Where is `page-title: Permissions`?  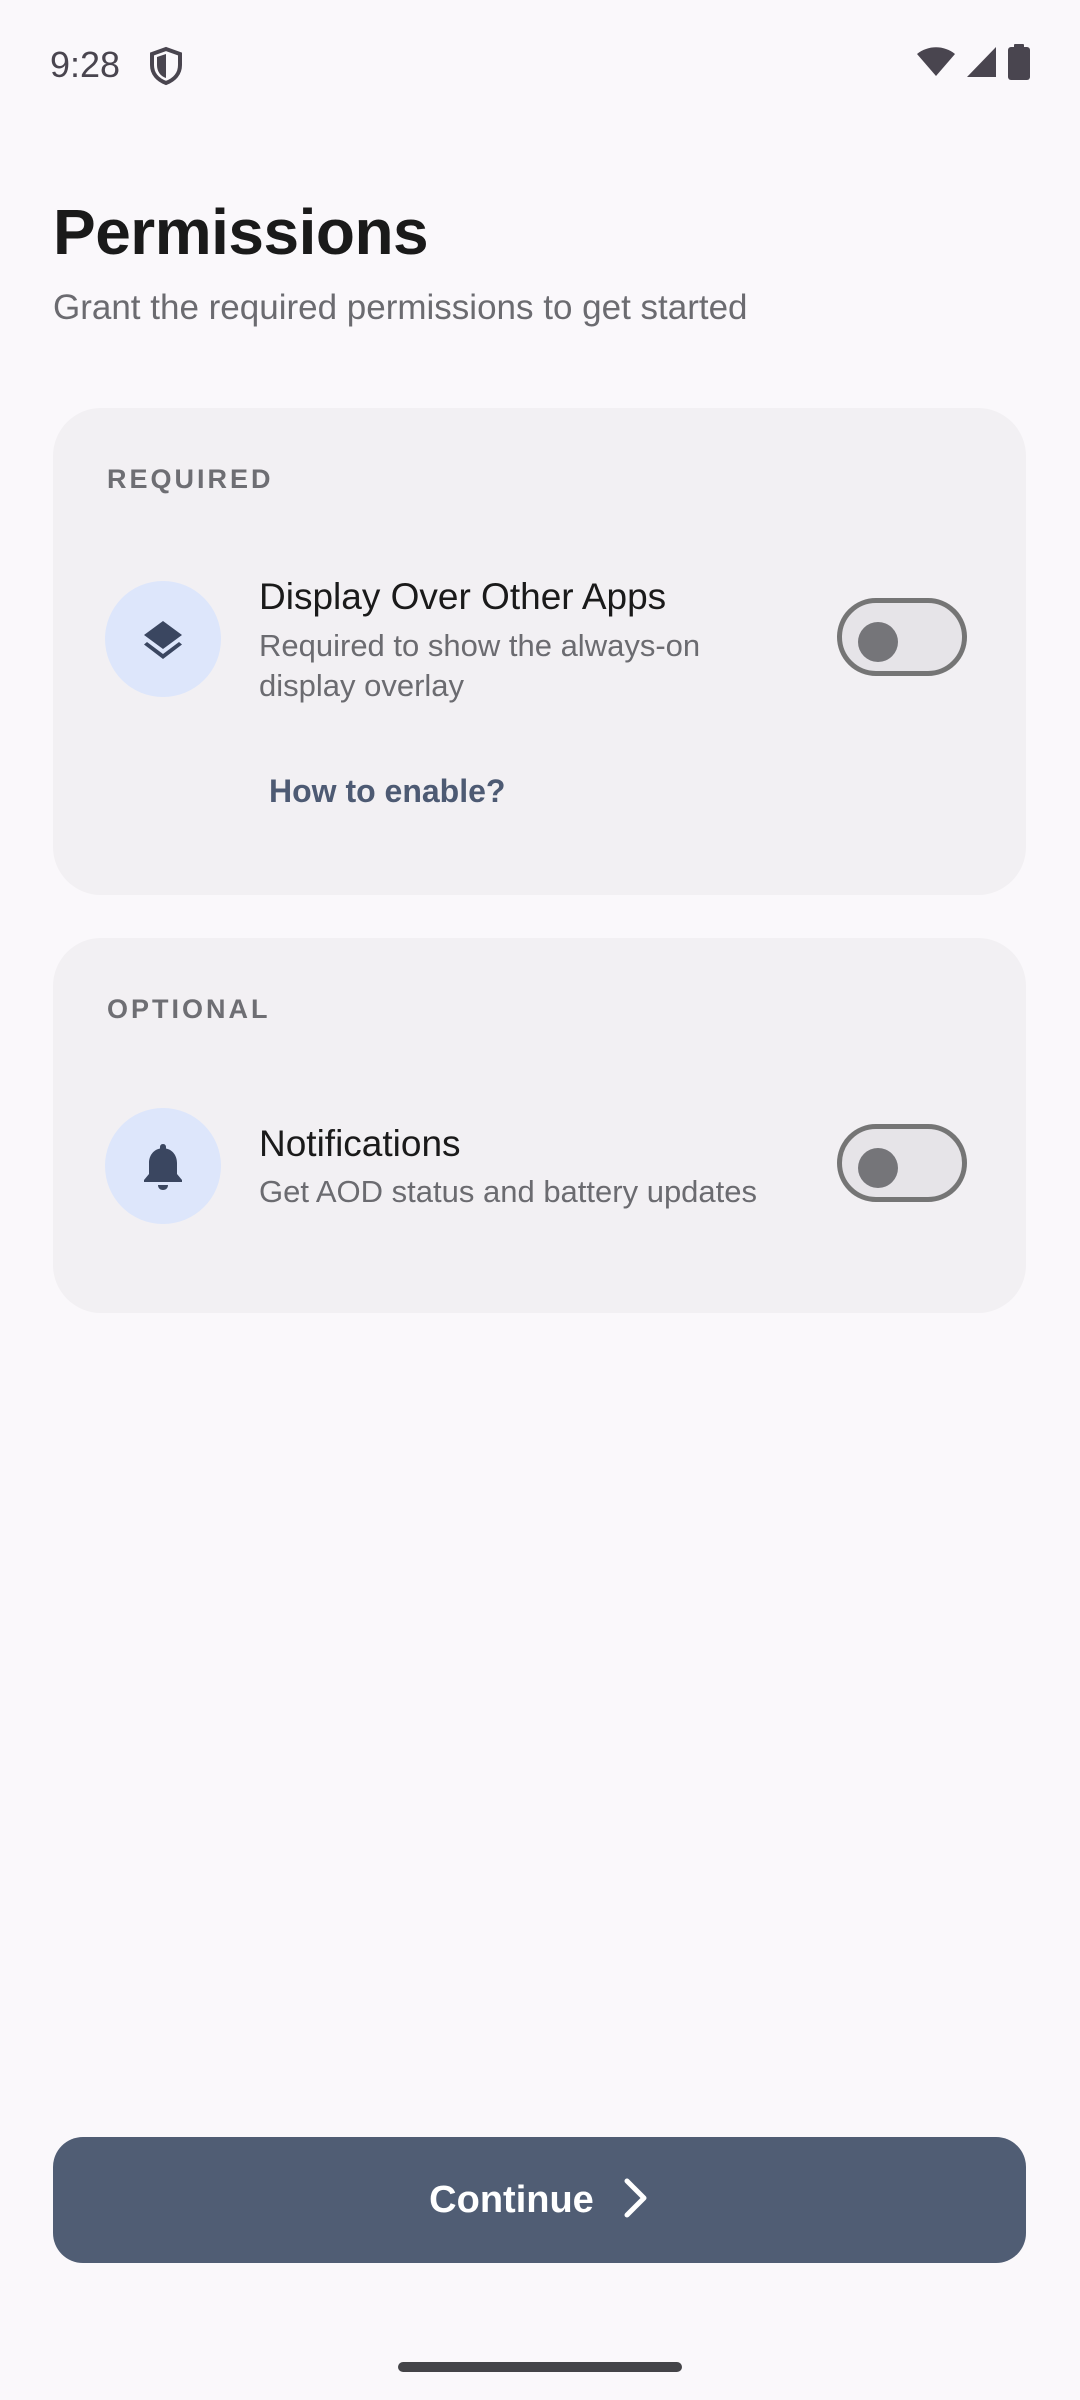 page-title: Permissions is located at coordinates (241, 232).